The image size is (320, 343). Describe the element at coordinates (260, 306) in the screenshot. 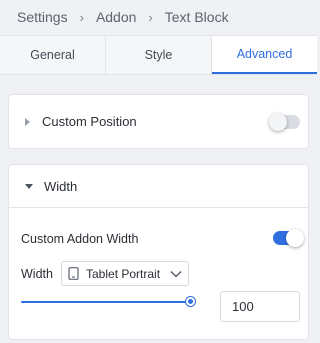

I see `width-value-input` at that location.